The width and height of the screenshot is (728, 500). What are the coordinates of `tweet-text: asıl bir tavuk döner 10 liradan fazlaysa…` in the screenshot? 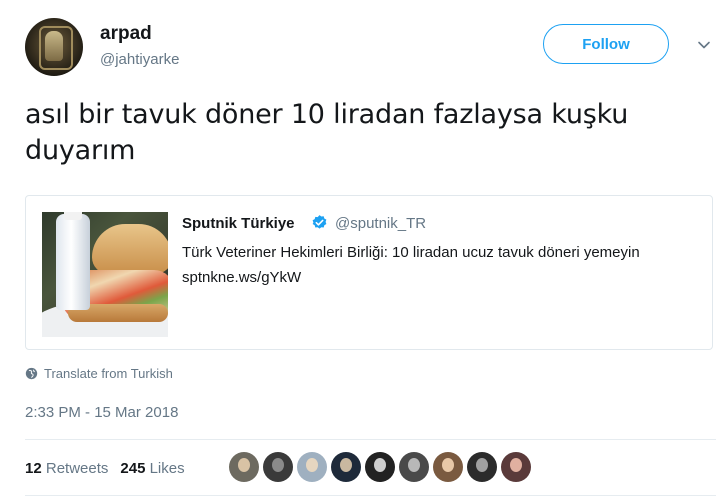 It's located at (327, 132).